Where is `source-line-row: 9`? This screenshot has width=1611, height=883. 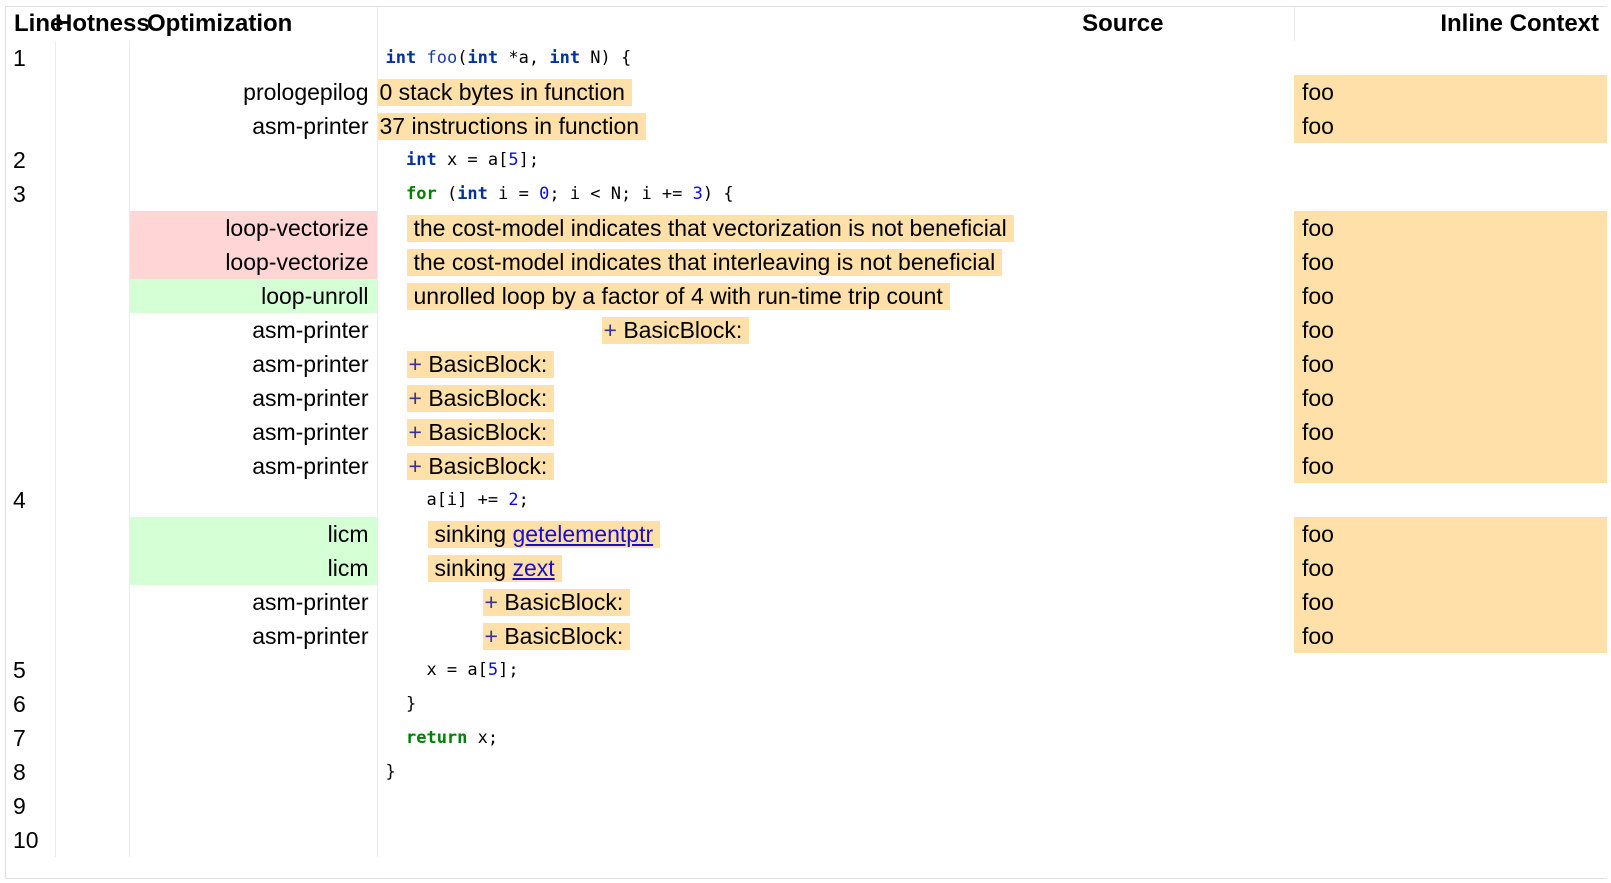
source-line-row: 9 is located at coordinates (806, 806).